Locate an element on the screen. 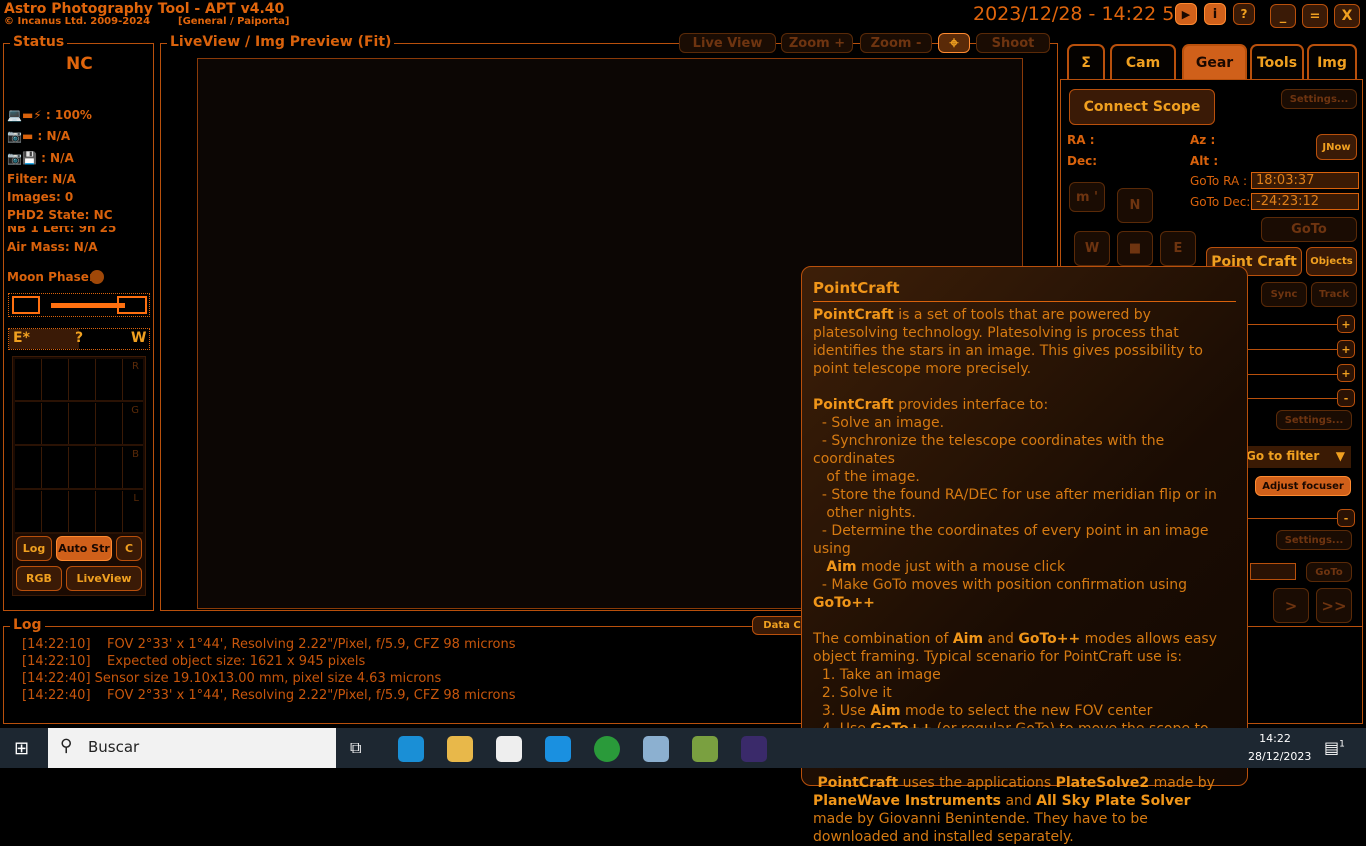  expand-section-1: + is located at coordinates (1346, 324).